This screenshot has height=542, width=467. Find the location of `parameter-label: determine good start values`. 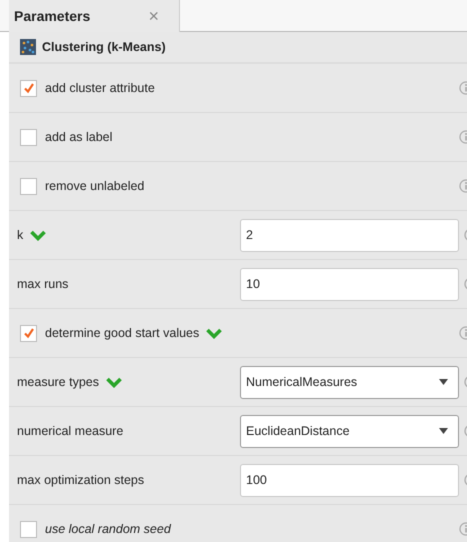

parameter-label: determine good start values is located at coordinates (122, 333).